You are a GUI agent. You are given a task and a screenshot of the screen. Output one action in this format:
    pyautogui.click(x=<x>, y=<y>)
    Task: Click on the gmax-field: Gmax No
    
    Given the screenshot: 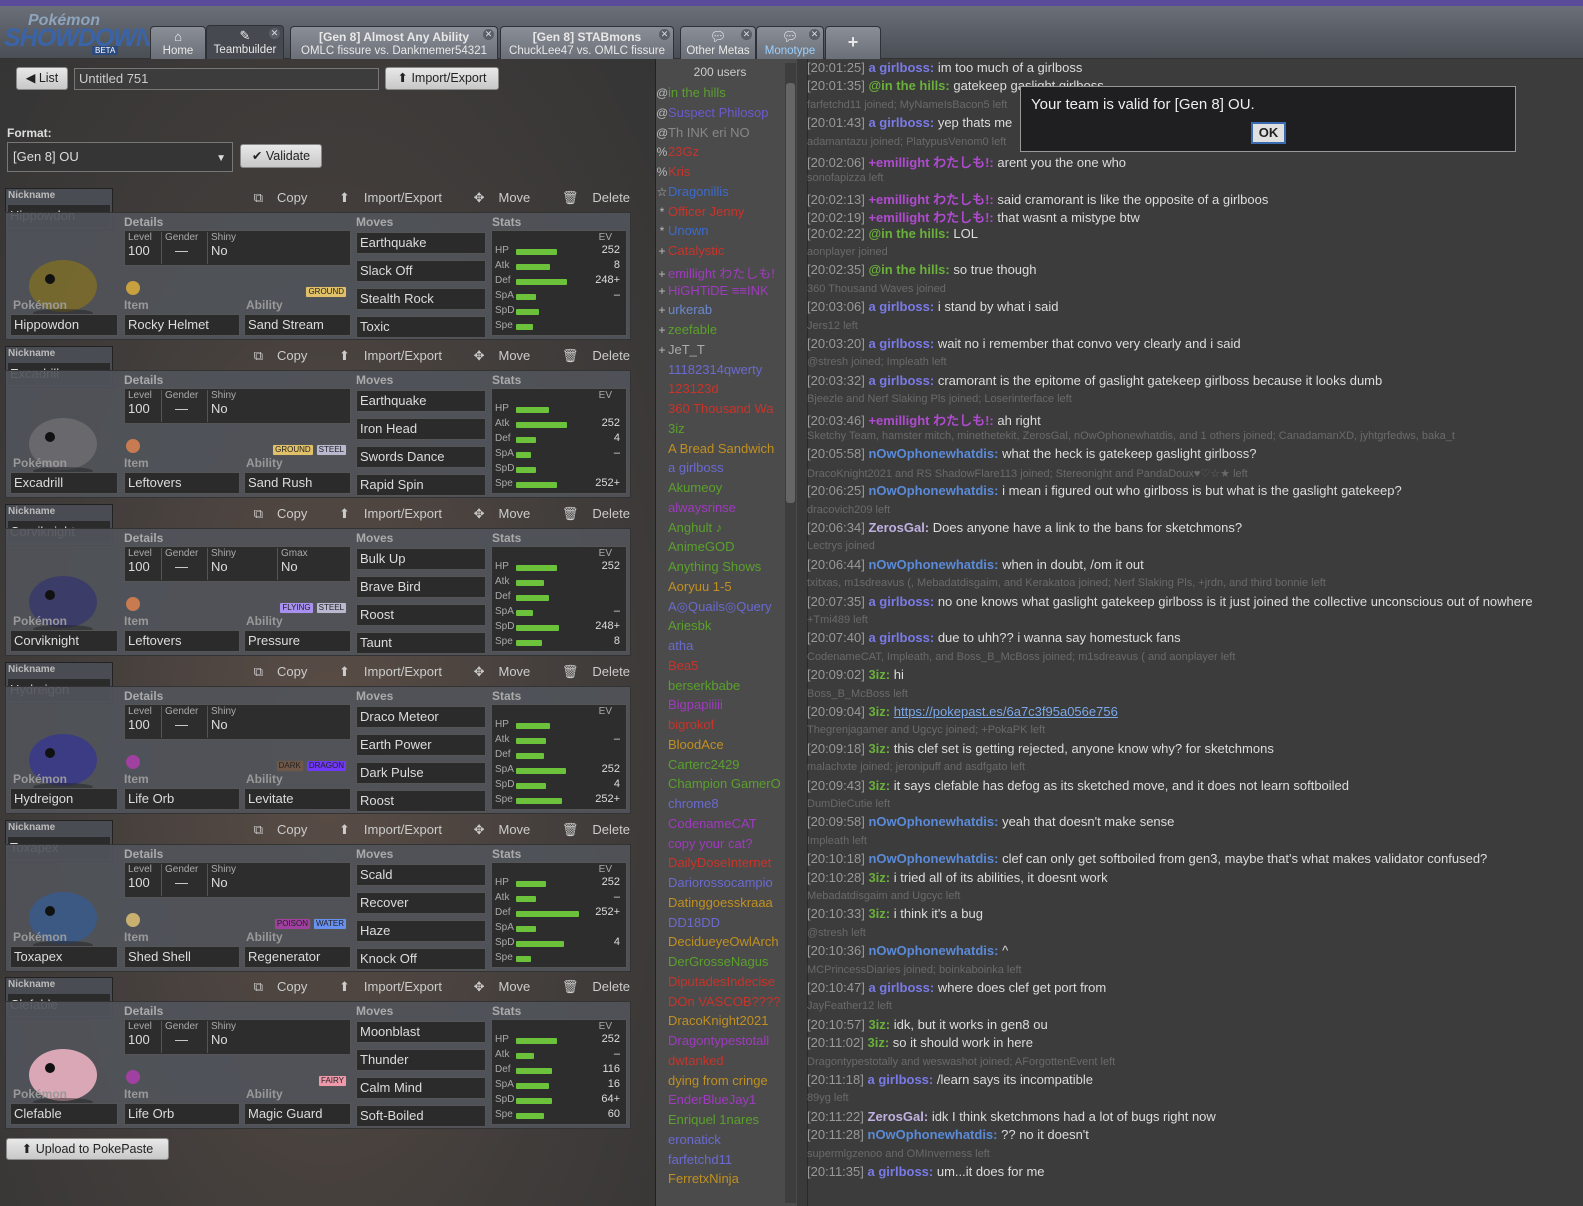 What is the action you would take?
    pyautogui.click(x=292, y=564)
    